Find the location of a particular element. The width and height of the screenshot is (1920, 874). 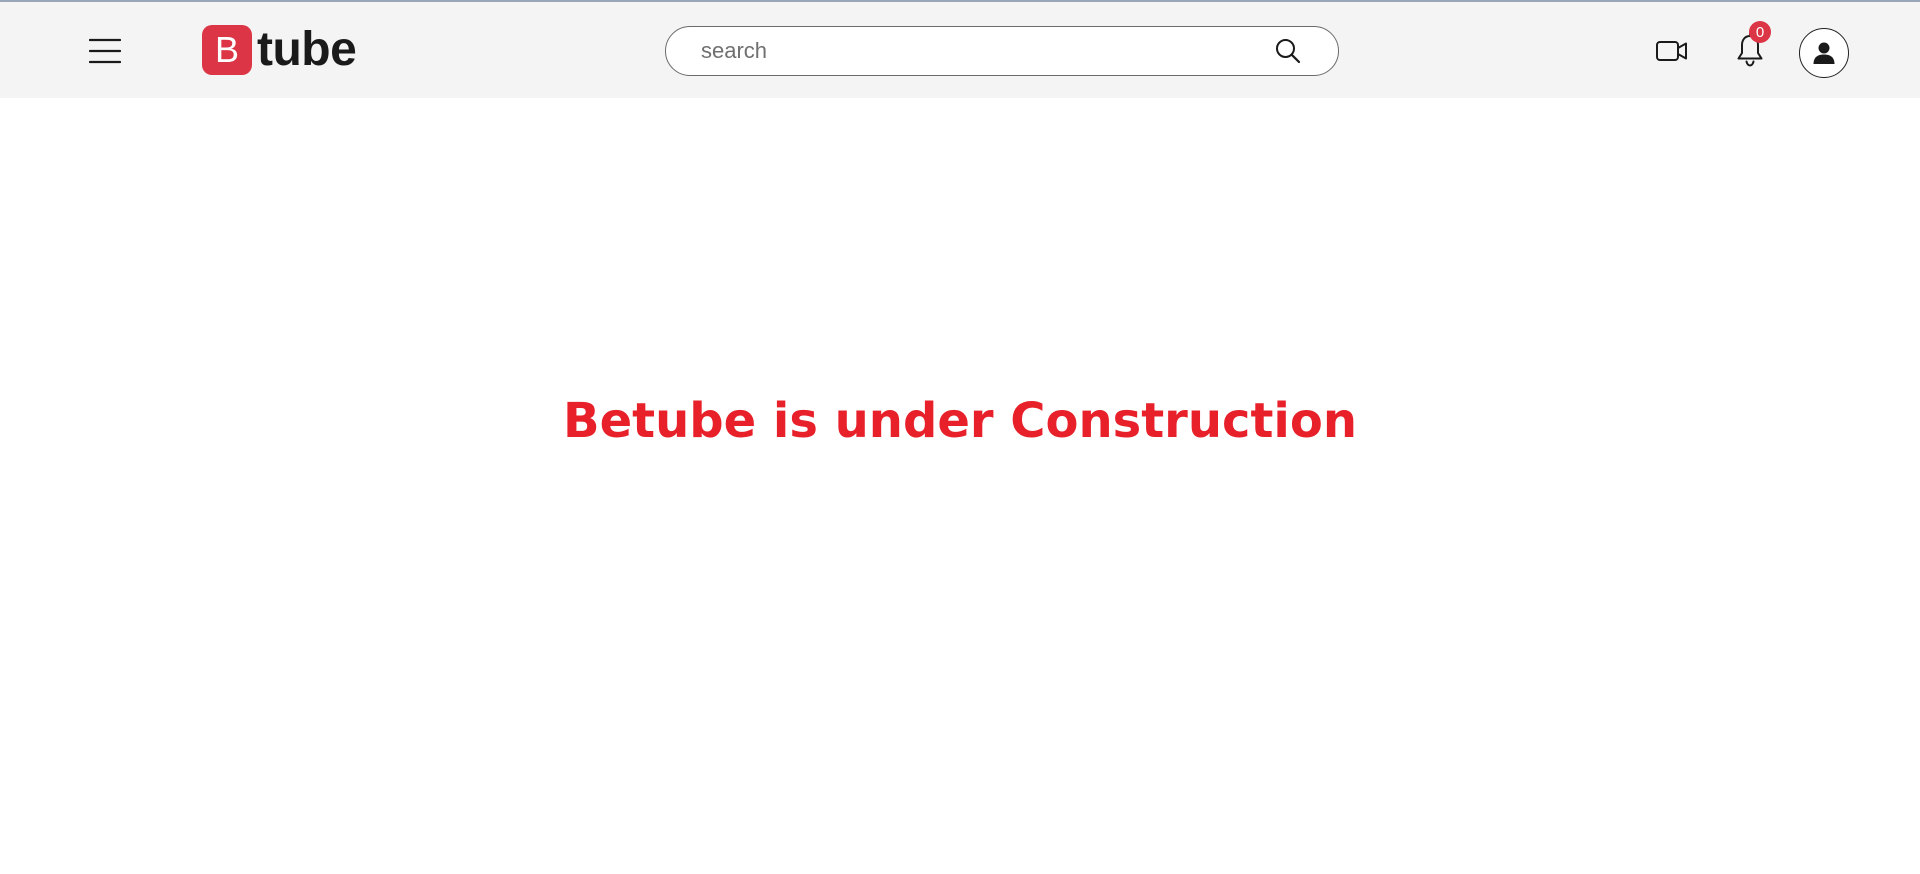

hamburger-menu-icon is located at coordinates (105, 51).